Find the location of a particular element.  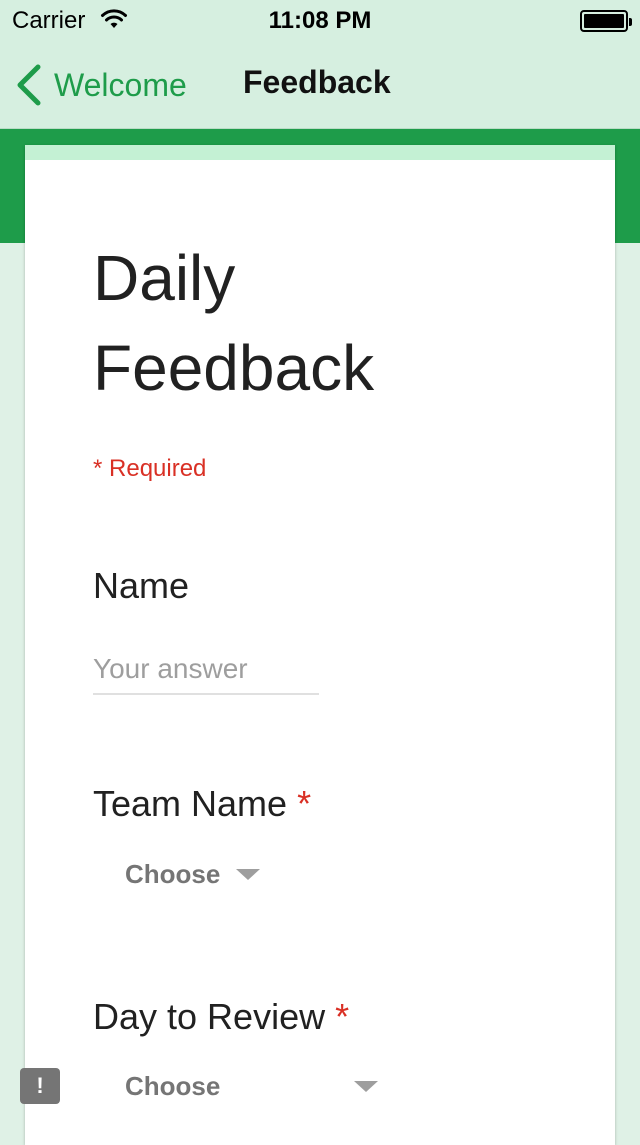

status-bar: Carrier 11:08 PM is located at coordinates (320, 20).